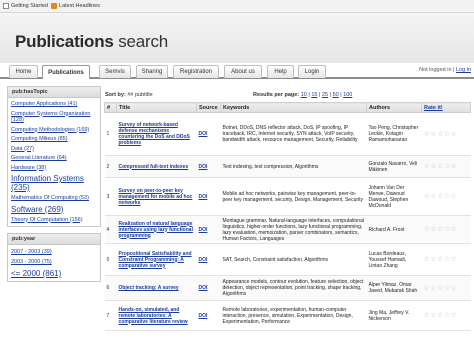 The image size is (474, 357). I want to click on tab-login: Login, so click(312, 71).